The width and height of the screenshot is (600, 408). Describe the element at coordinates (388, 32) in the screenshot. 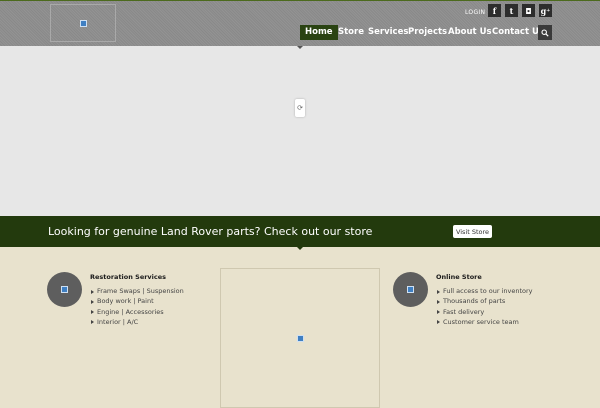

I see `nav-item-services: Services` at that location.